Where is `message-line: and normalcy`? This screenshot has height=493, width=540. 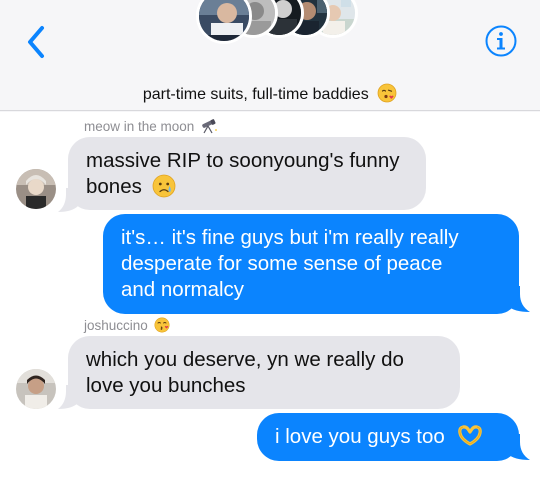 message-line: and normalcy is located at coordinates (183, 289).